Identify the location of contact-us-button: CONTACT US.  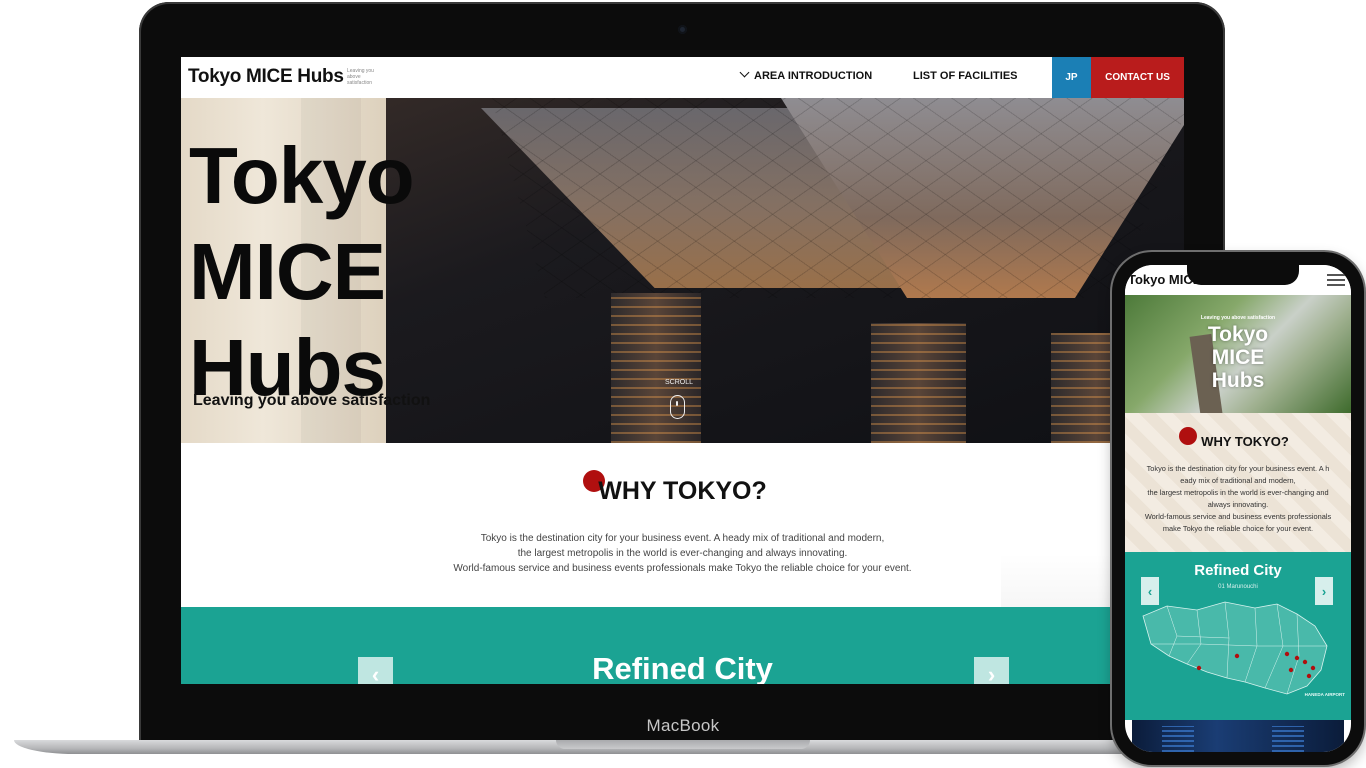
(1137, 77).